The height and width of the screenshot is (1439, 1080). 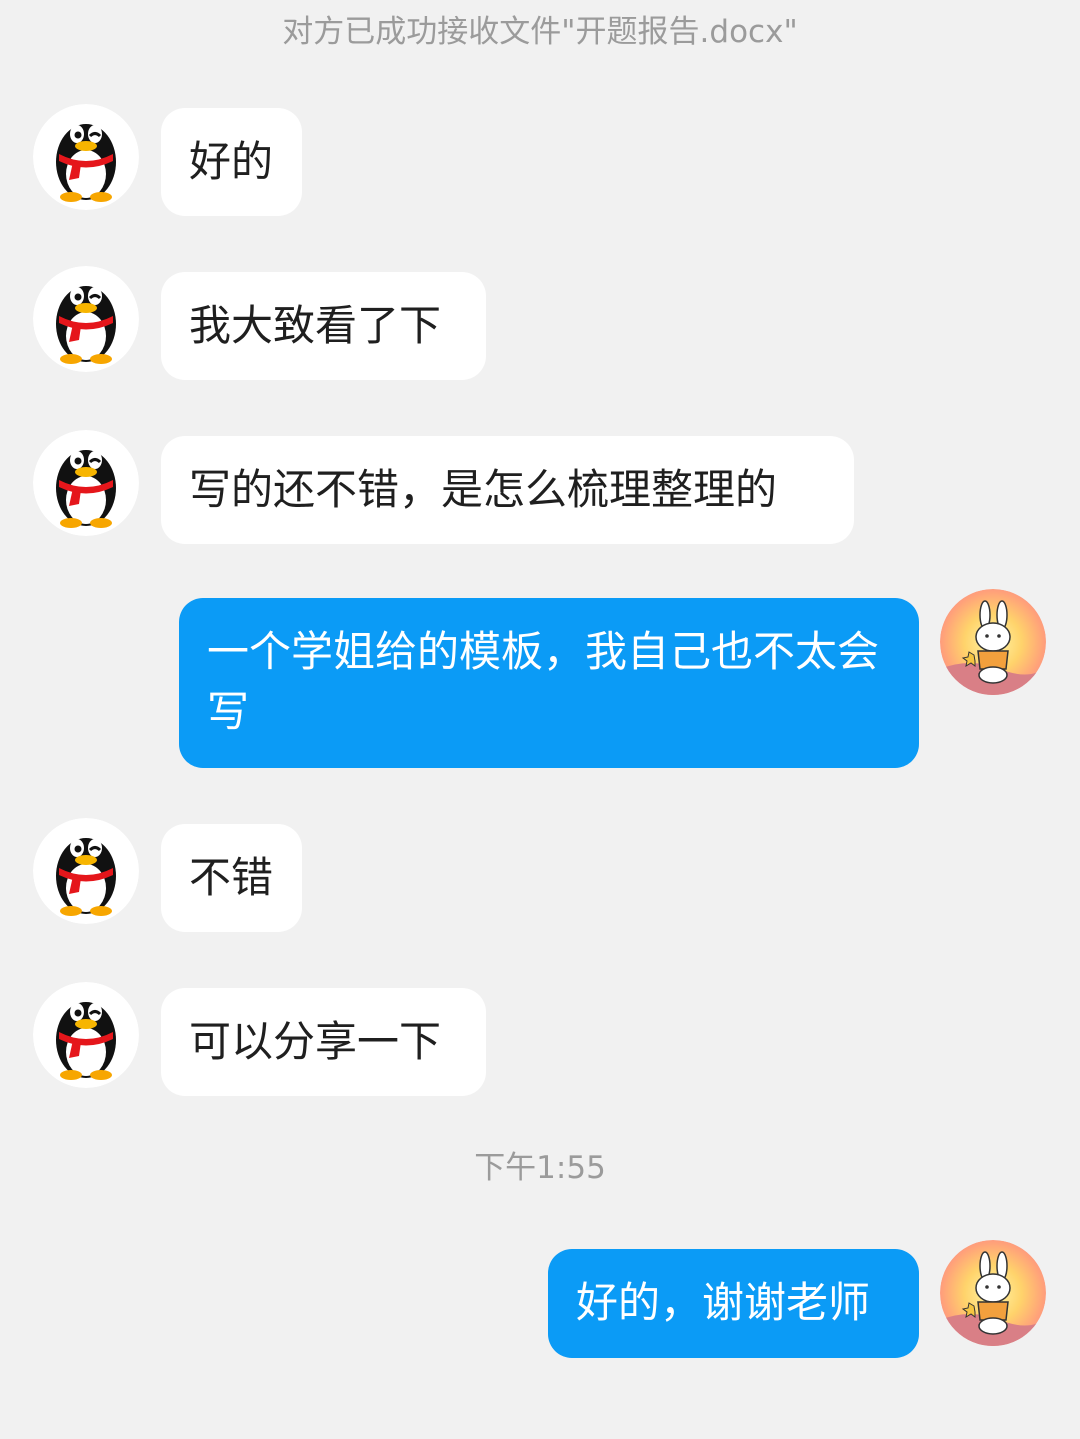 What do you see at coordinates (323, 326) in the screenshot?
I see `message-bubble-incoming: 我大致看了下` at bounding box center [323, 326].